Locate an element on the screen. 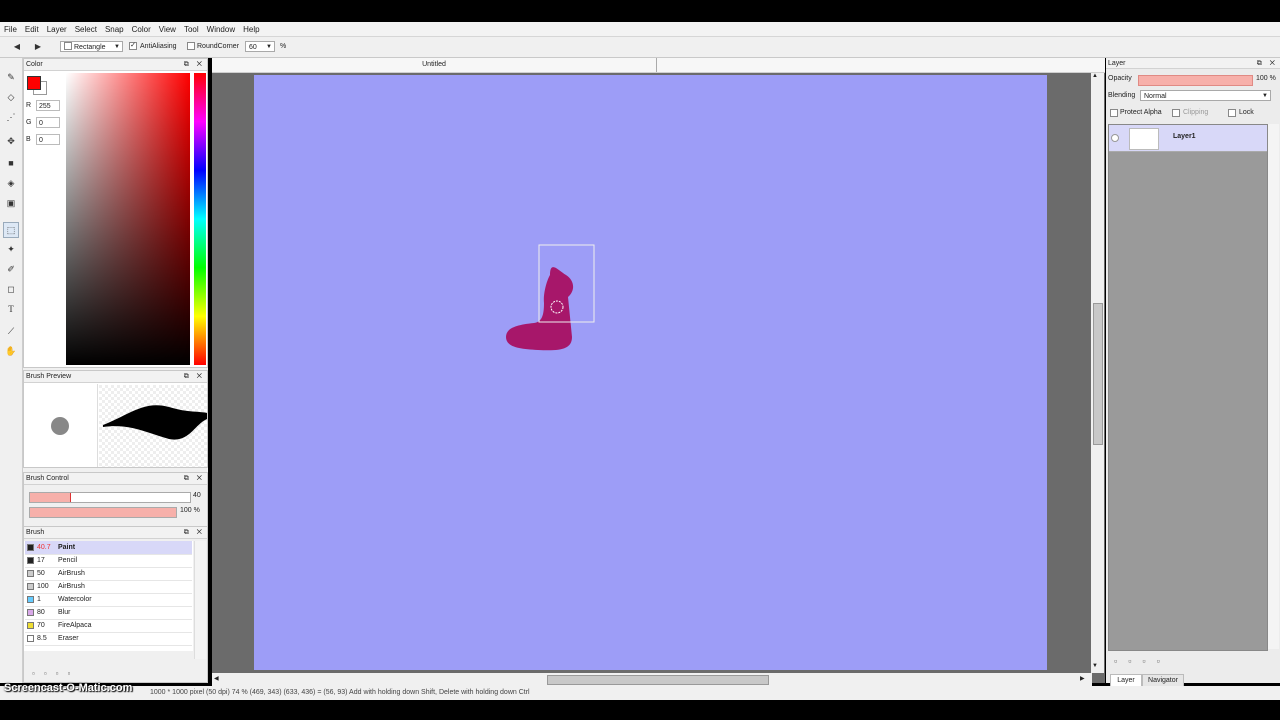 The width and height of the screenshot is (1280, 720). percent-label: % is located at coordinates (283, 46).